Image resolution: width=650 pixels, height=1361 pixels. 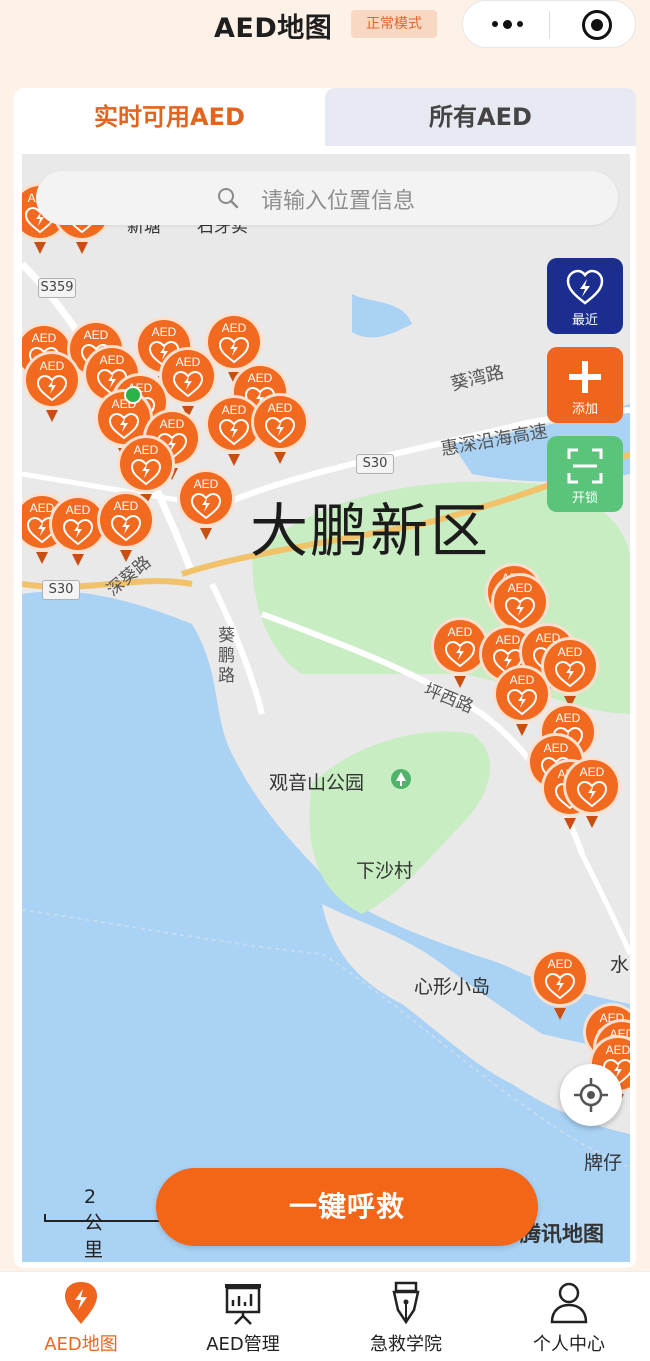 I want to click on scale-bar, so click(x=104, y=1218).